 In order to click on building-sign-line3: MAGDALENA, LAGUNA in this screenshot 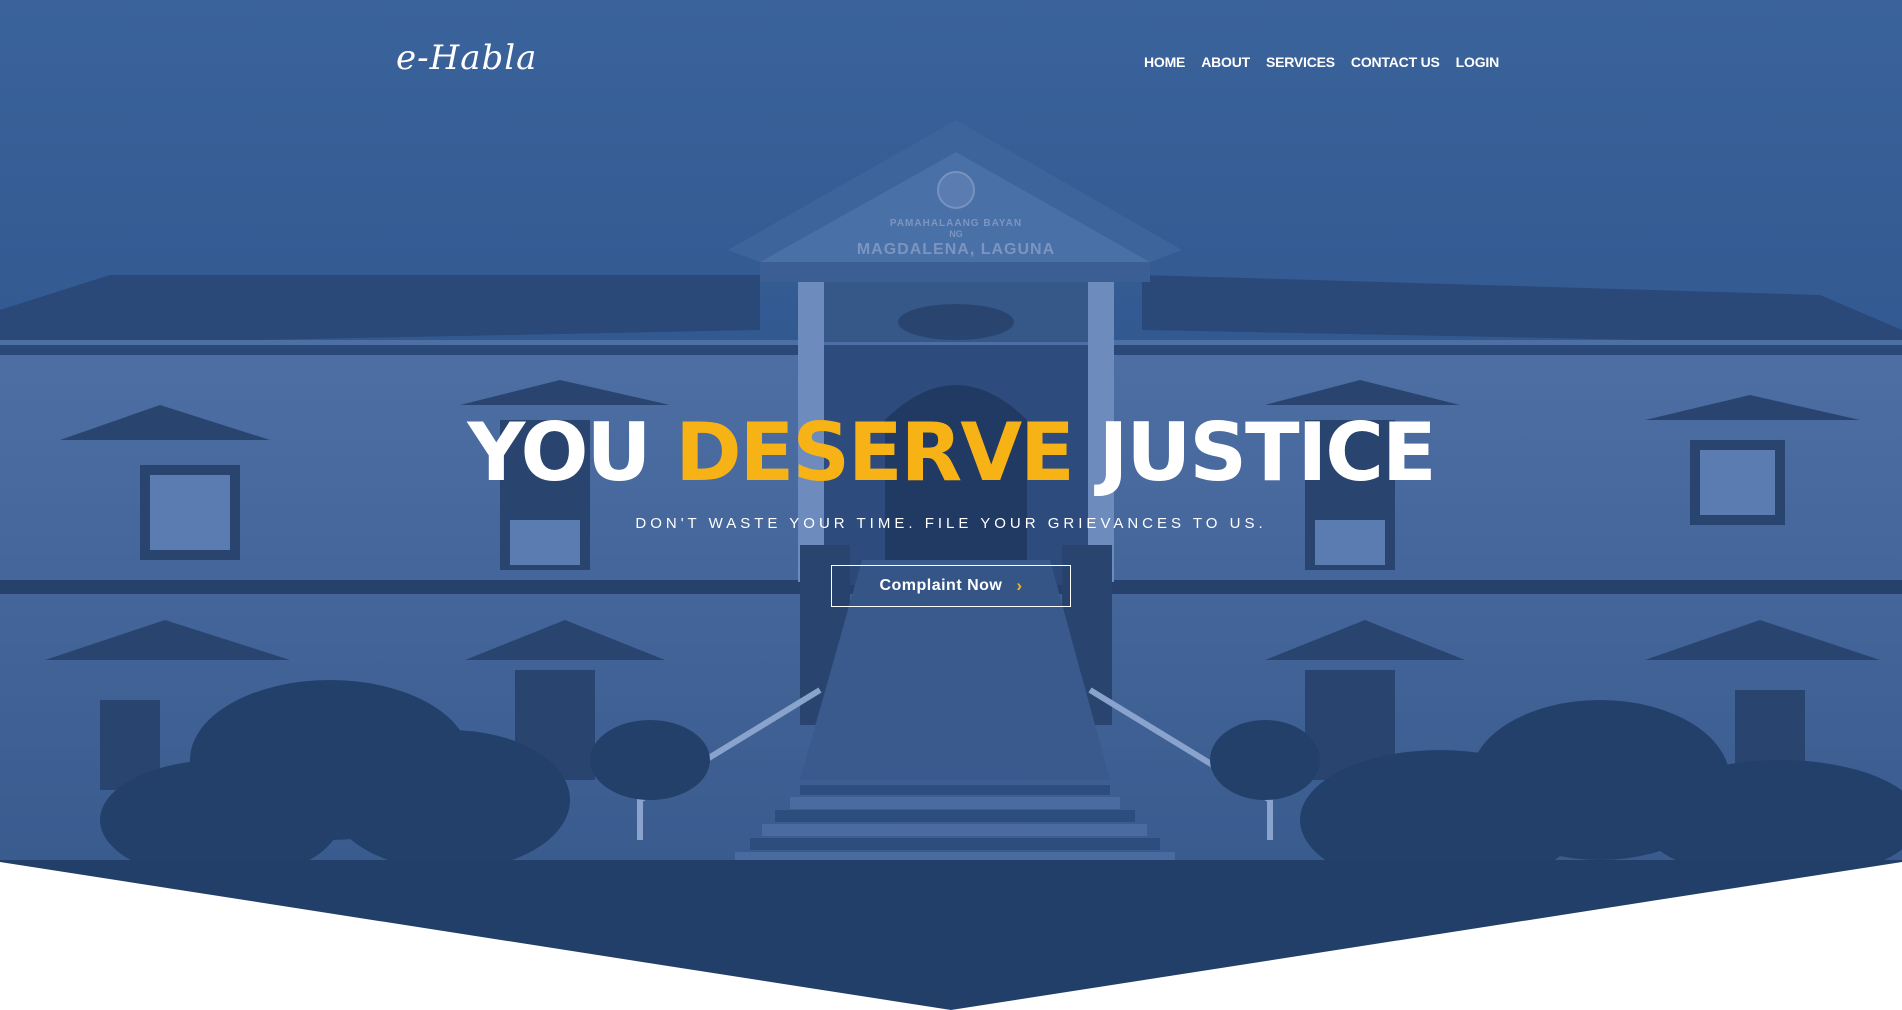, I will do `click(956, 249)`.